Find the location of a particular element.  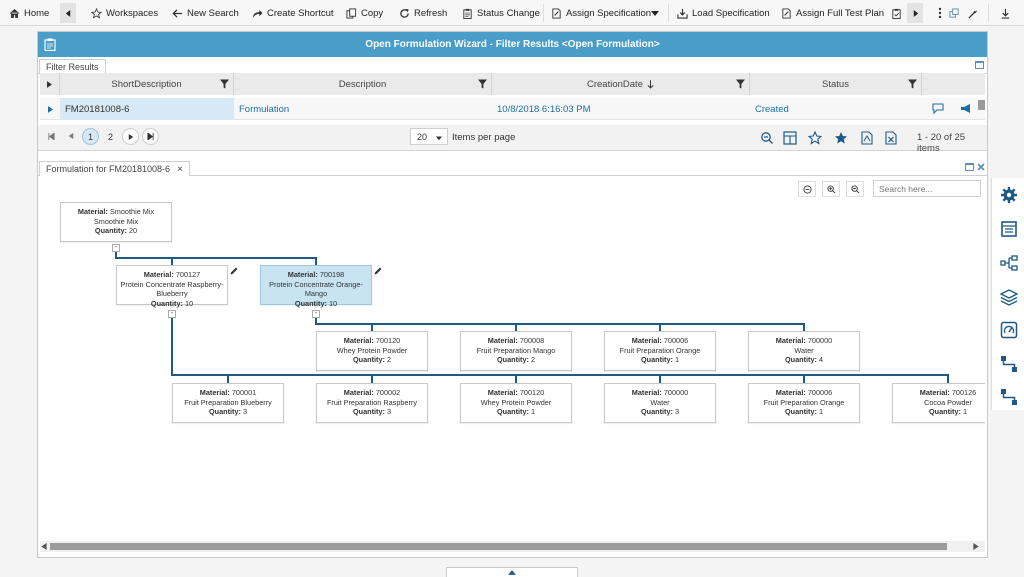

export-excel-icon is located at coordinates (891, 138).